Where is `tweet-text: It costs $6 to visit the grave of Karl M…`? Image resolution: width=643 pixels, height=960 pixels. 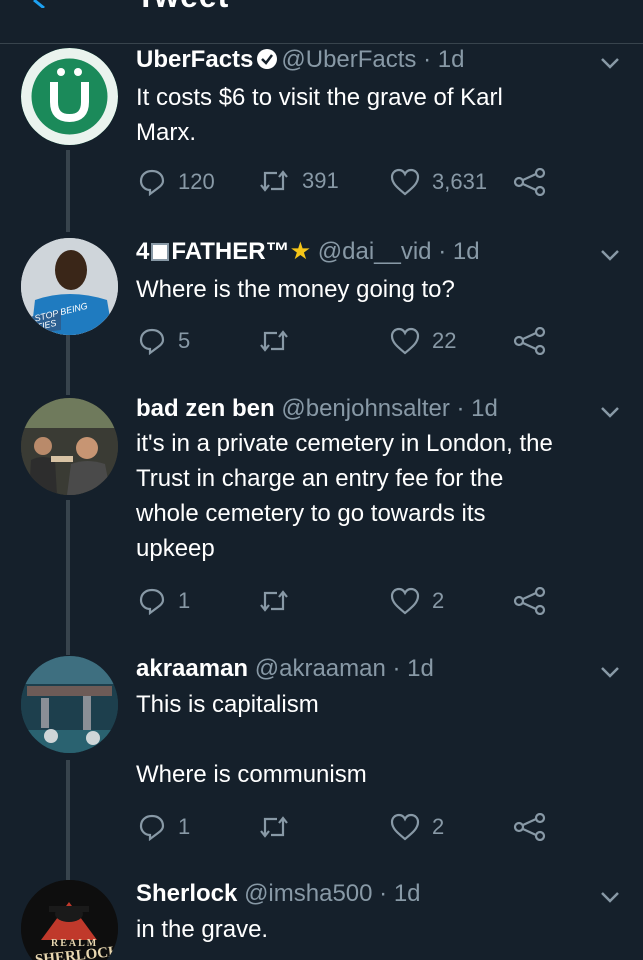
tweet-text: It costs $6 to visit the grave of Karl M… is located at coordinates (376, 115).